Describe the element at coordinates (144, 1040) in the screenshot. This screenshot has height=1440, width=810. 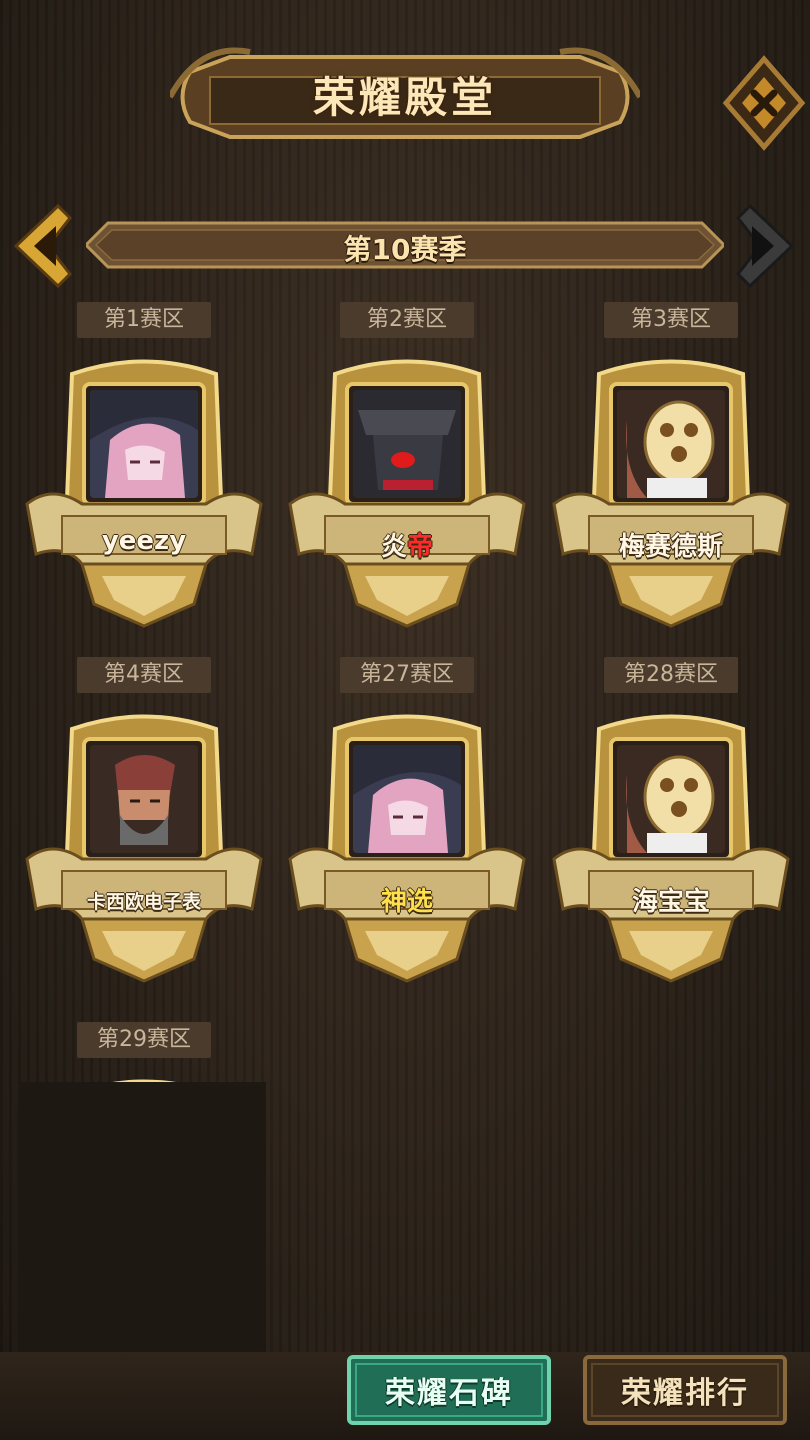
I see `zone-label: 第29赛区` at that location.